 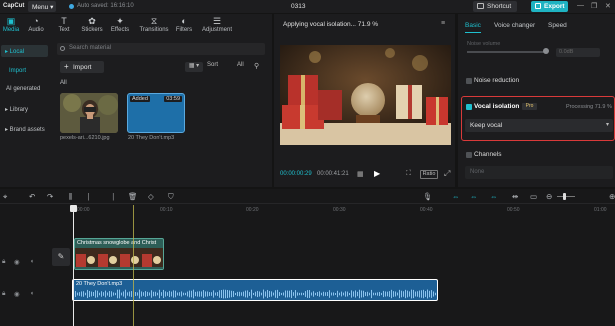 What do you see at coordinates (259, 67) in the screenshot?
I see `filter-icon: ⚲` at bounding box center [259, 67].